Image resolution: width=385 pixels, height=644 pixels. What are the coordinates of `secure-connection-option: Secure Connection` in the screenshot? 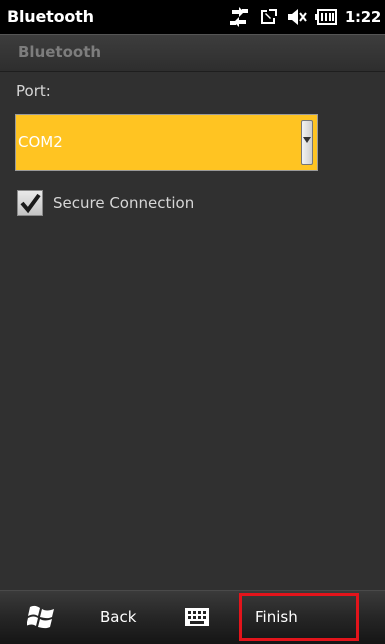 It's located at (105, 203).